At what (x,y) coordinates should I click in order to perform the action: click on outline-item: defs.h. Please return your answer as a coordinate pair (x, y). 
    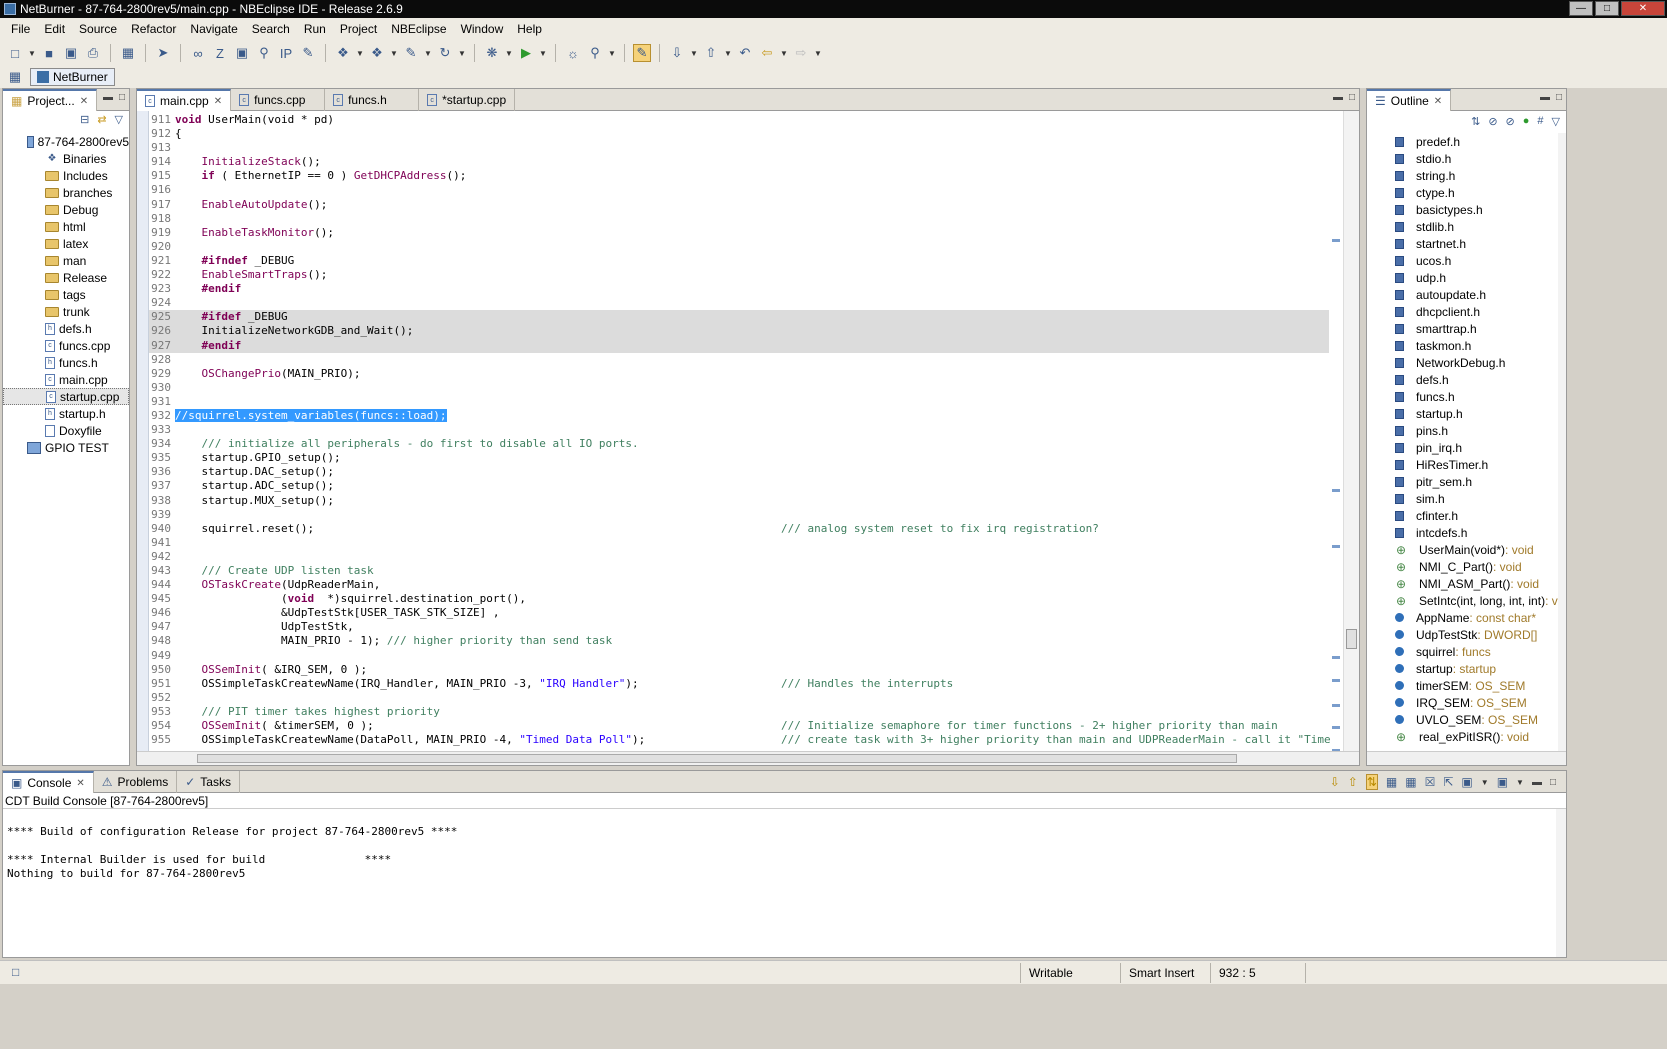
    Looking at the image, I should click on (1462, 379).